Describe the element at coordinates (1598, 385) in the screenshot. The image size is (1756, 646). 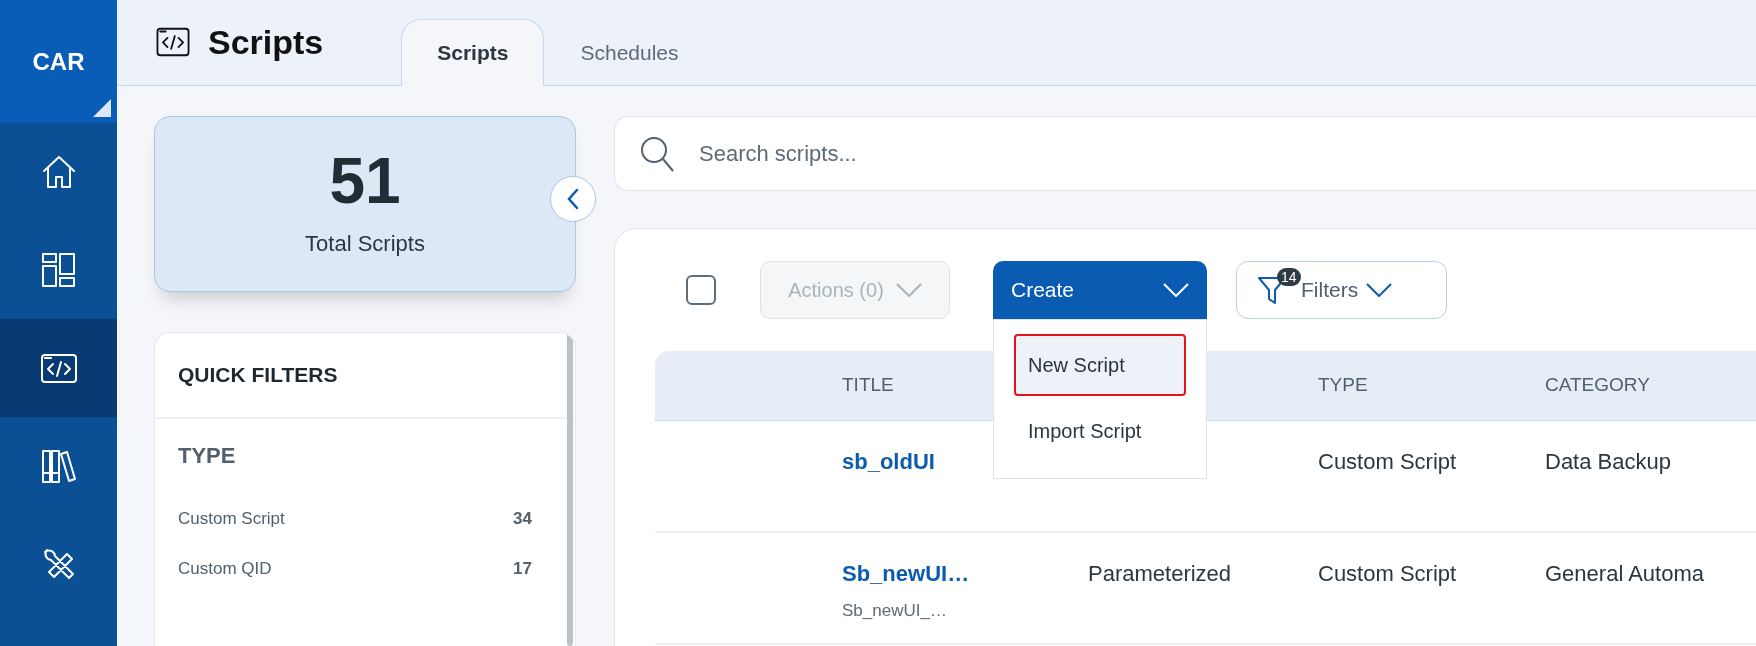
I see `column-header: CATEGORY` at that location.